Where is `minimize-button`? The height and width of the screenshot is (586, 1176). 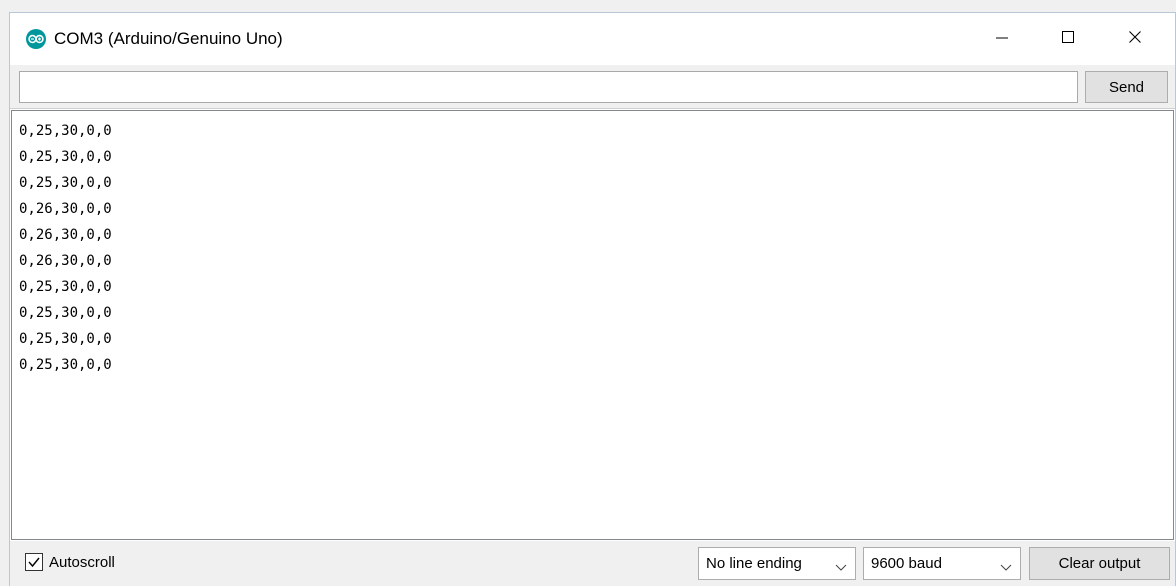
minimize-button is located at coordinates (1002, 39).